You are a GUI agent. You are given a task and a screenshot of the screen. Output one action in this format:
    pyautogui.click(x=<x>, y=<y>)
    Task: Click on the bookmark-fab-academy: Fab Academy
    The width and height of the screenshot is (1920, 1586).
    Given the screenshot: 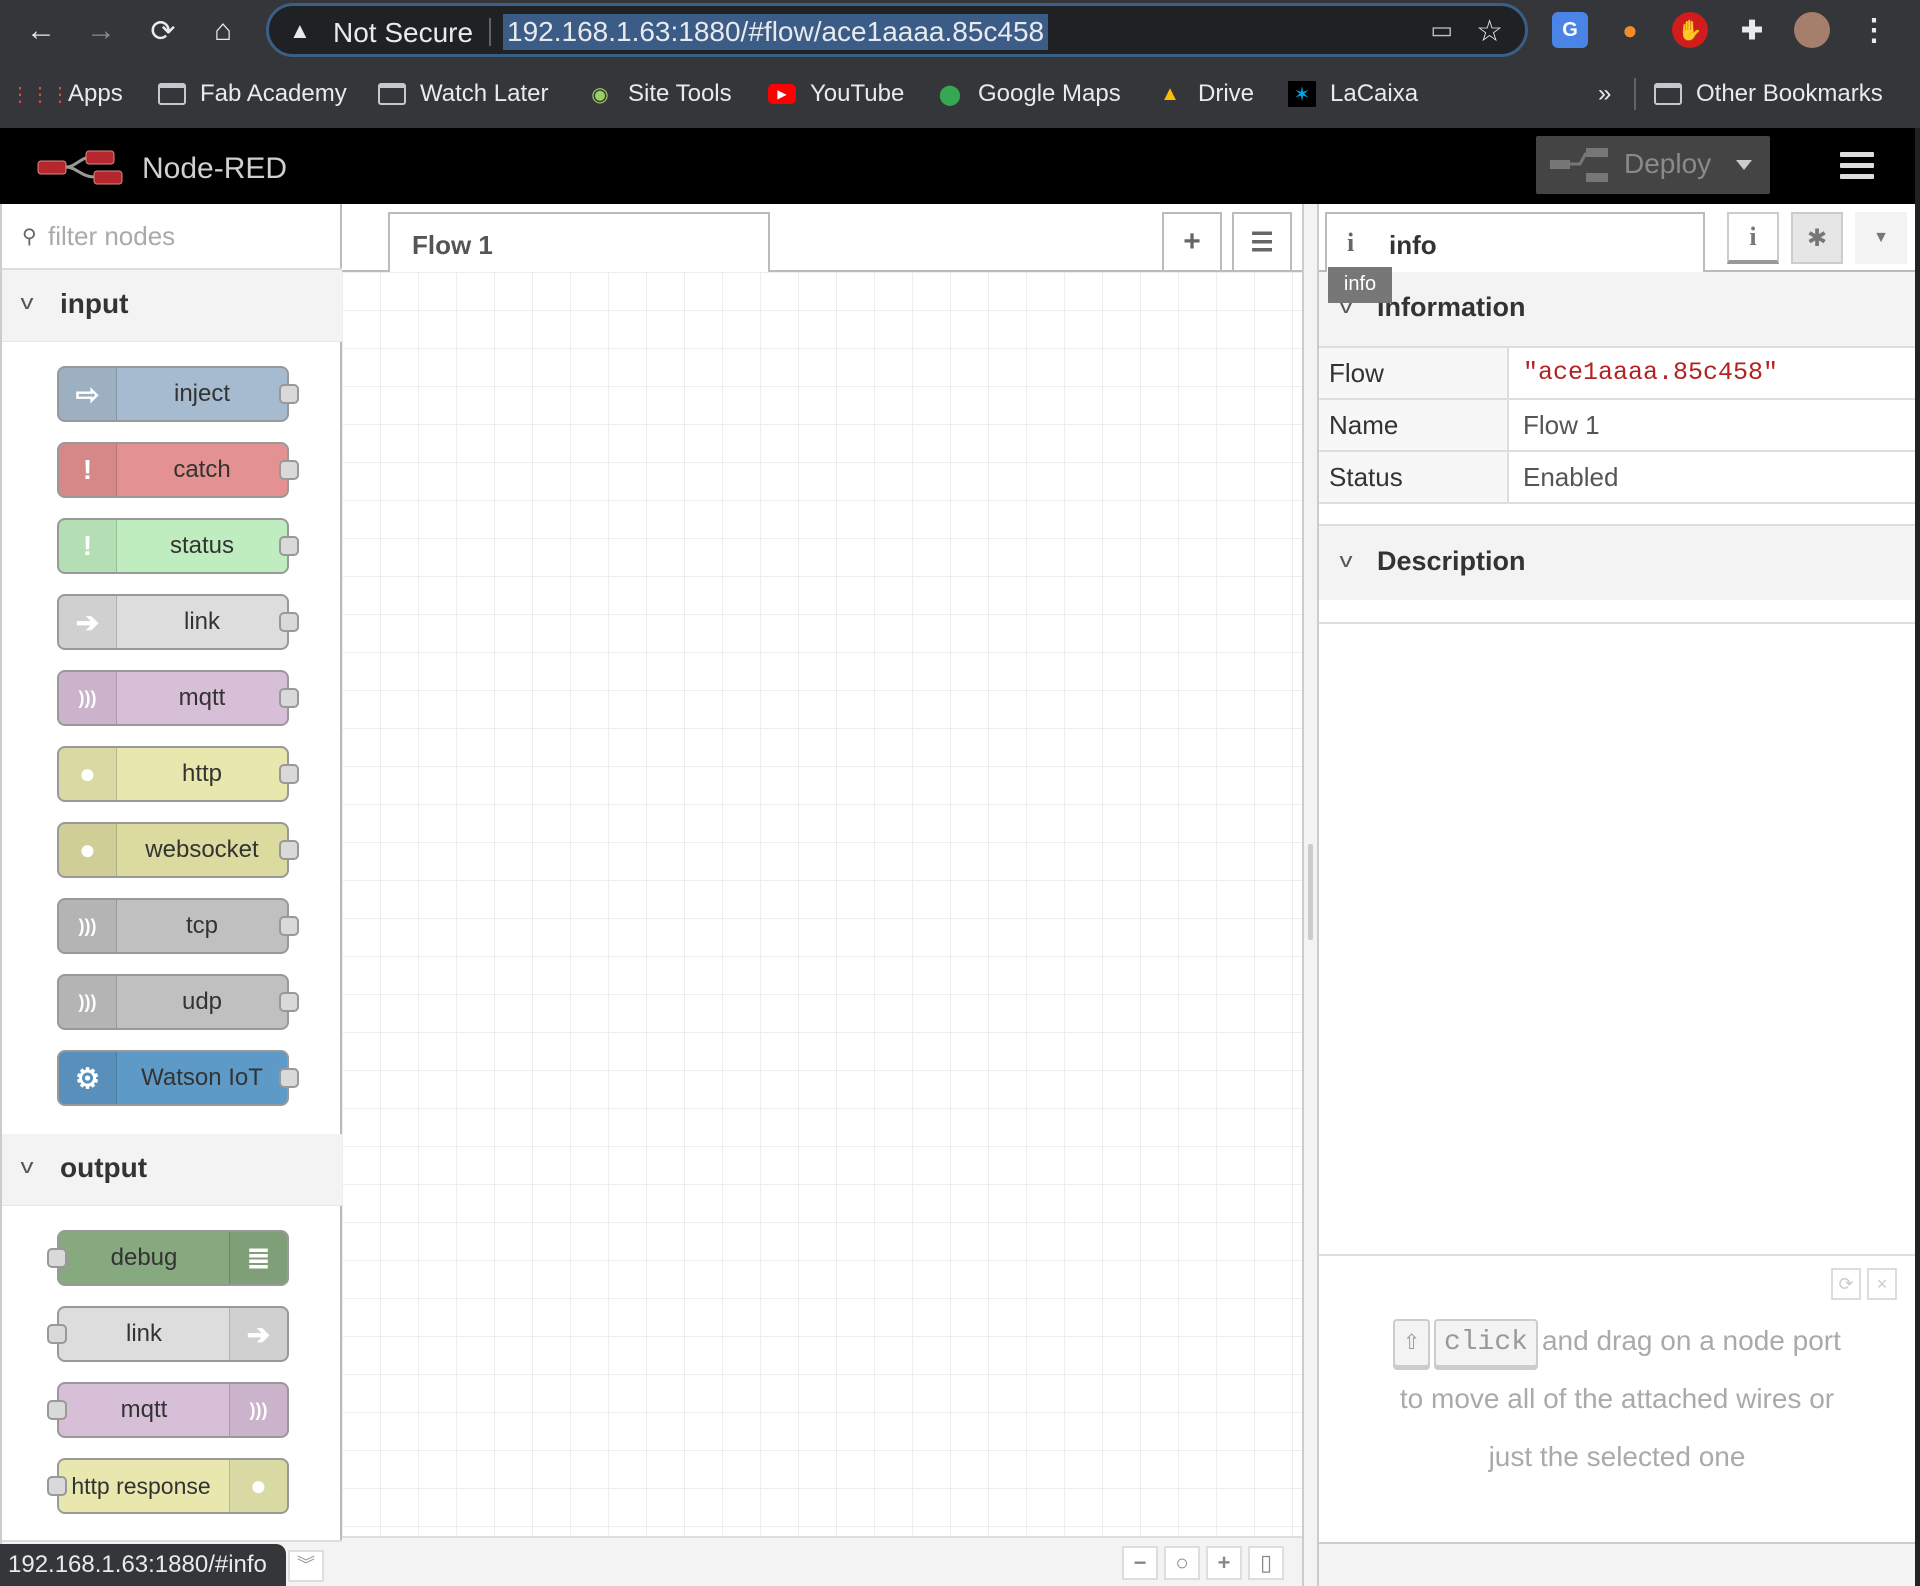 What is the action you would take?
    pyautogui.click(x=252, y=94)
    